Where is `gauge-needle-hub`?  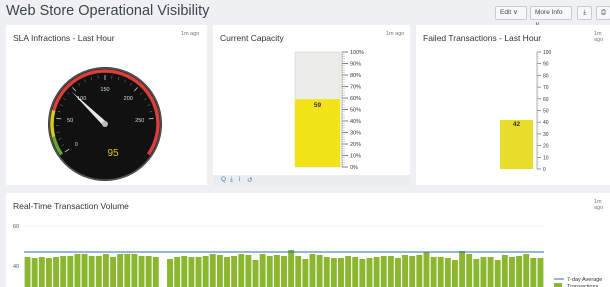 gauge-needle-hub is located at coordinates (105, 124).